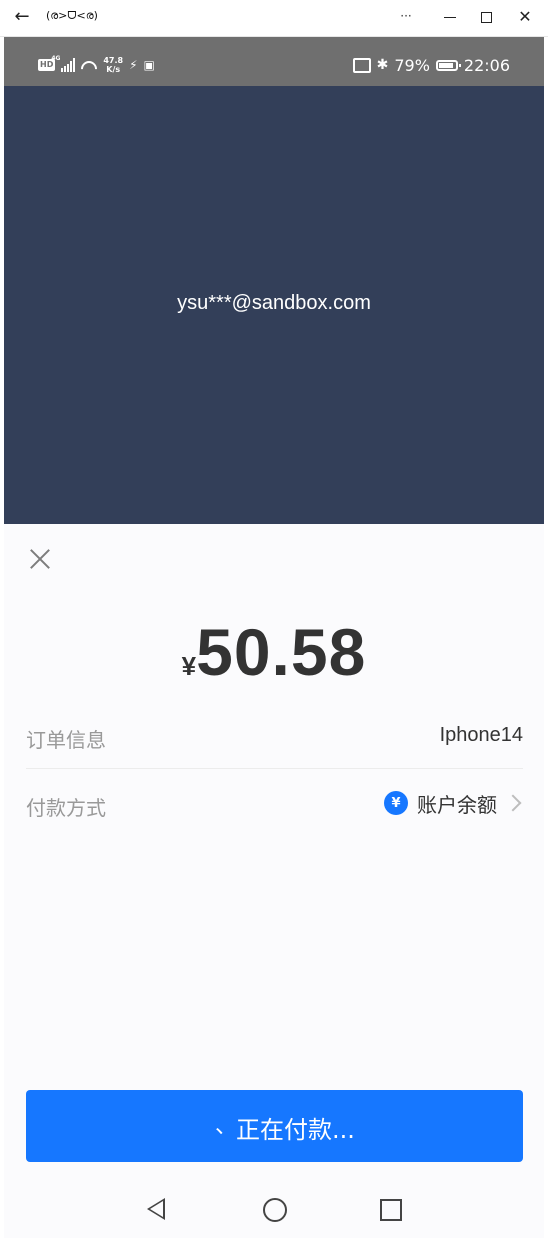 The image size is (548, 1238). I want to click on payment-method-value: 账户余额, so click(457, 804).